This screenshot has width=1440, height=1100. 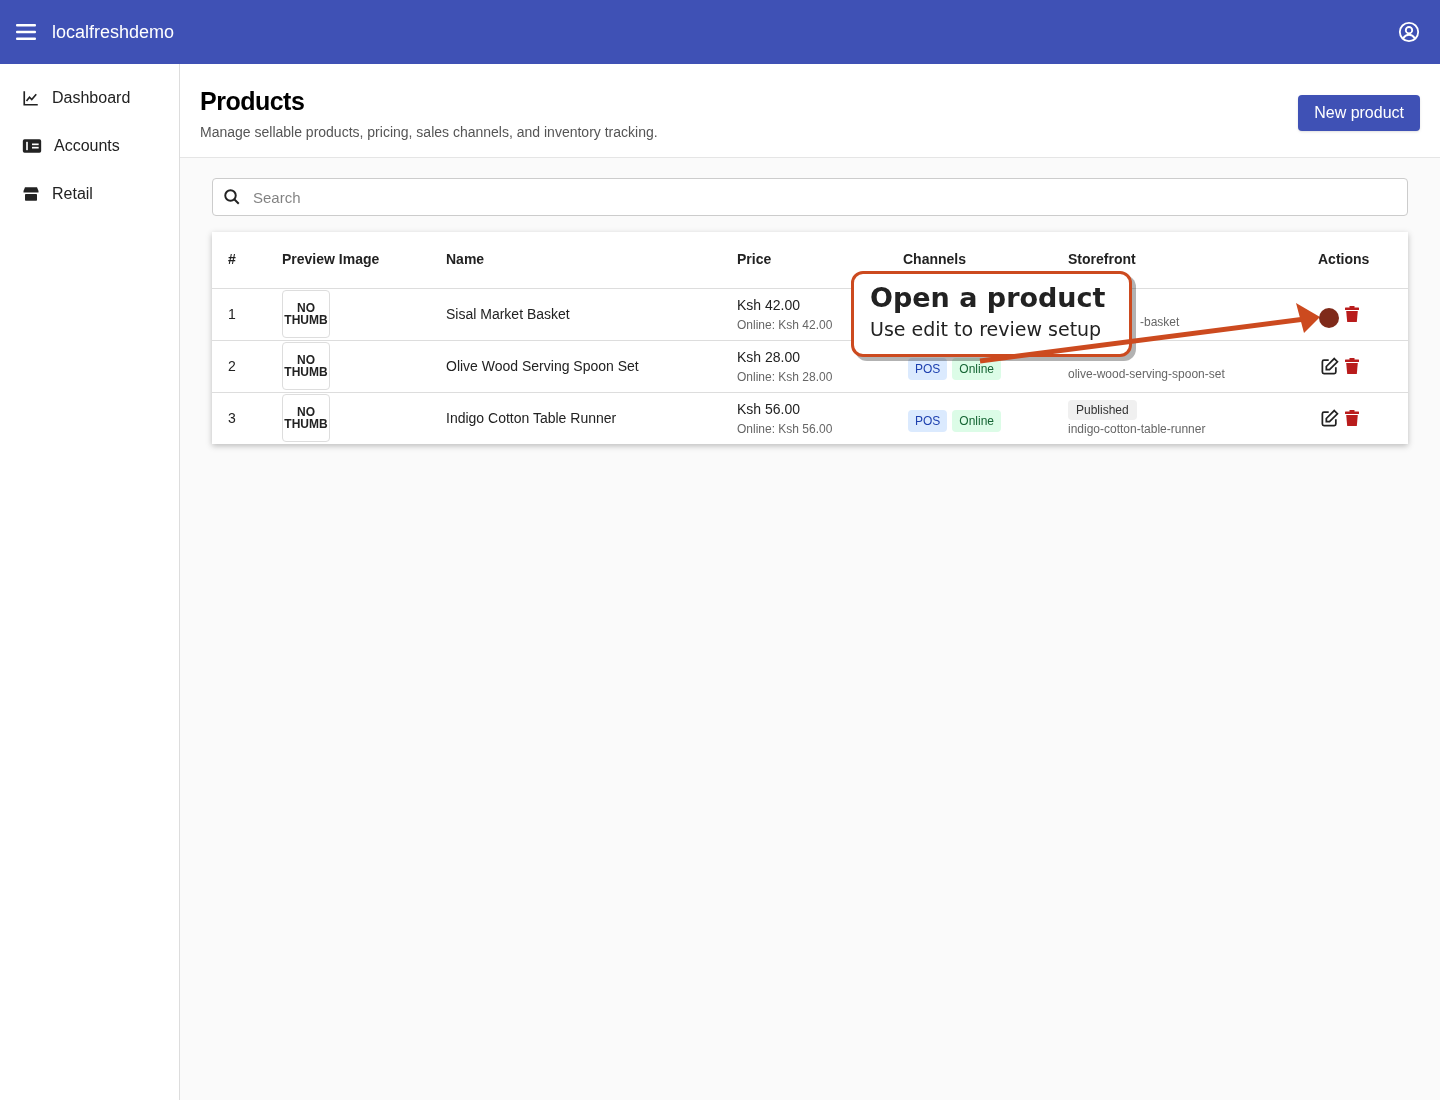 I want to click on column-header: Price, so click(x=754, y=259).